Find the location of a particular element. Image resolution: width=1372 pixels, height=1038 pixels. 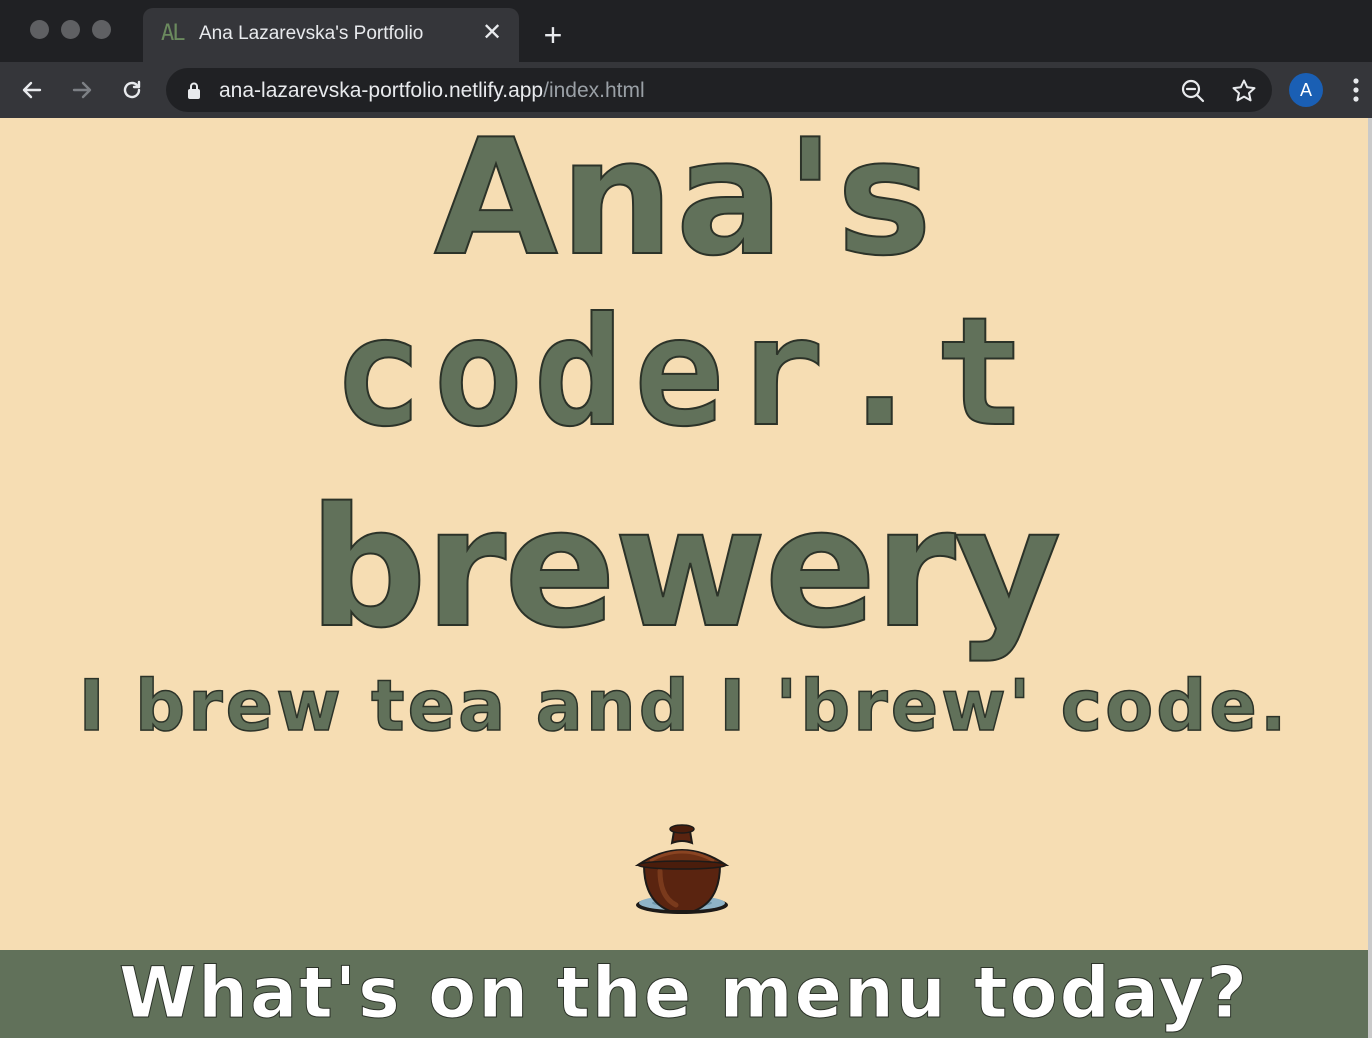

reload-icon is located at coordinates (132, 90).